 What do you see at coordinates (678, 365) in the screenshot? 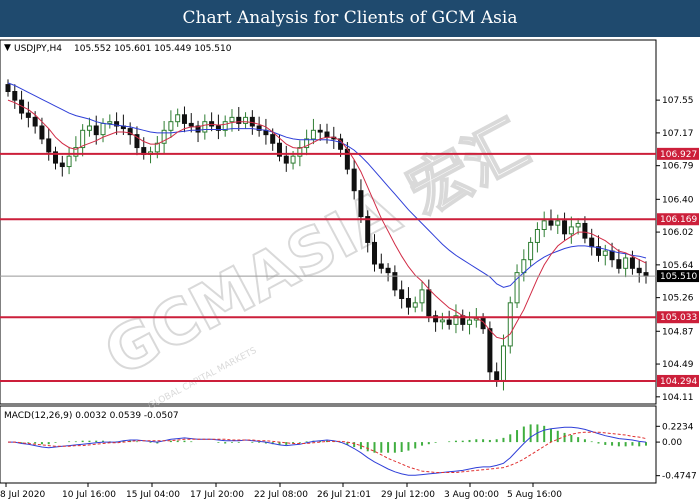
I see `price-tick-label: 104.49` at bounding box center [678, 365].